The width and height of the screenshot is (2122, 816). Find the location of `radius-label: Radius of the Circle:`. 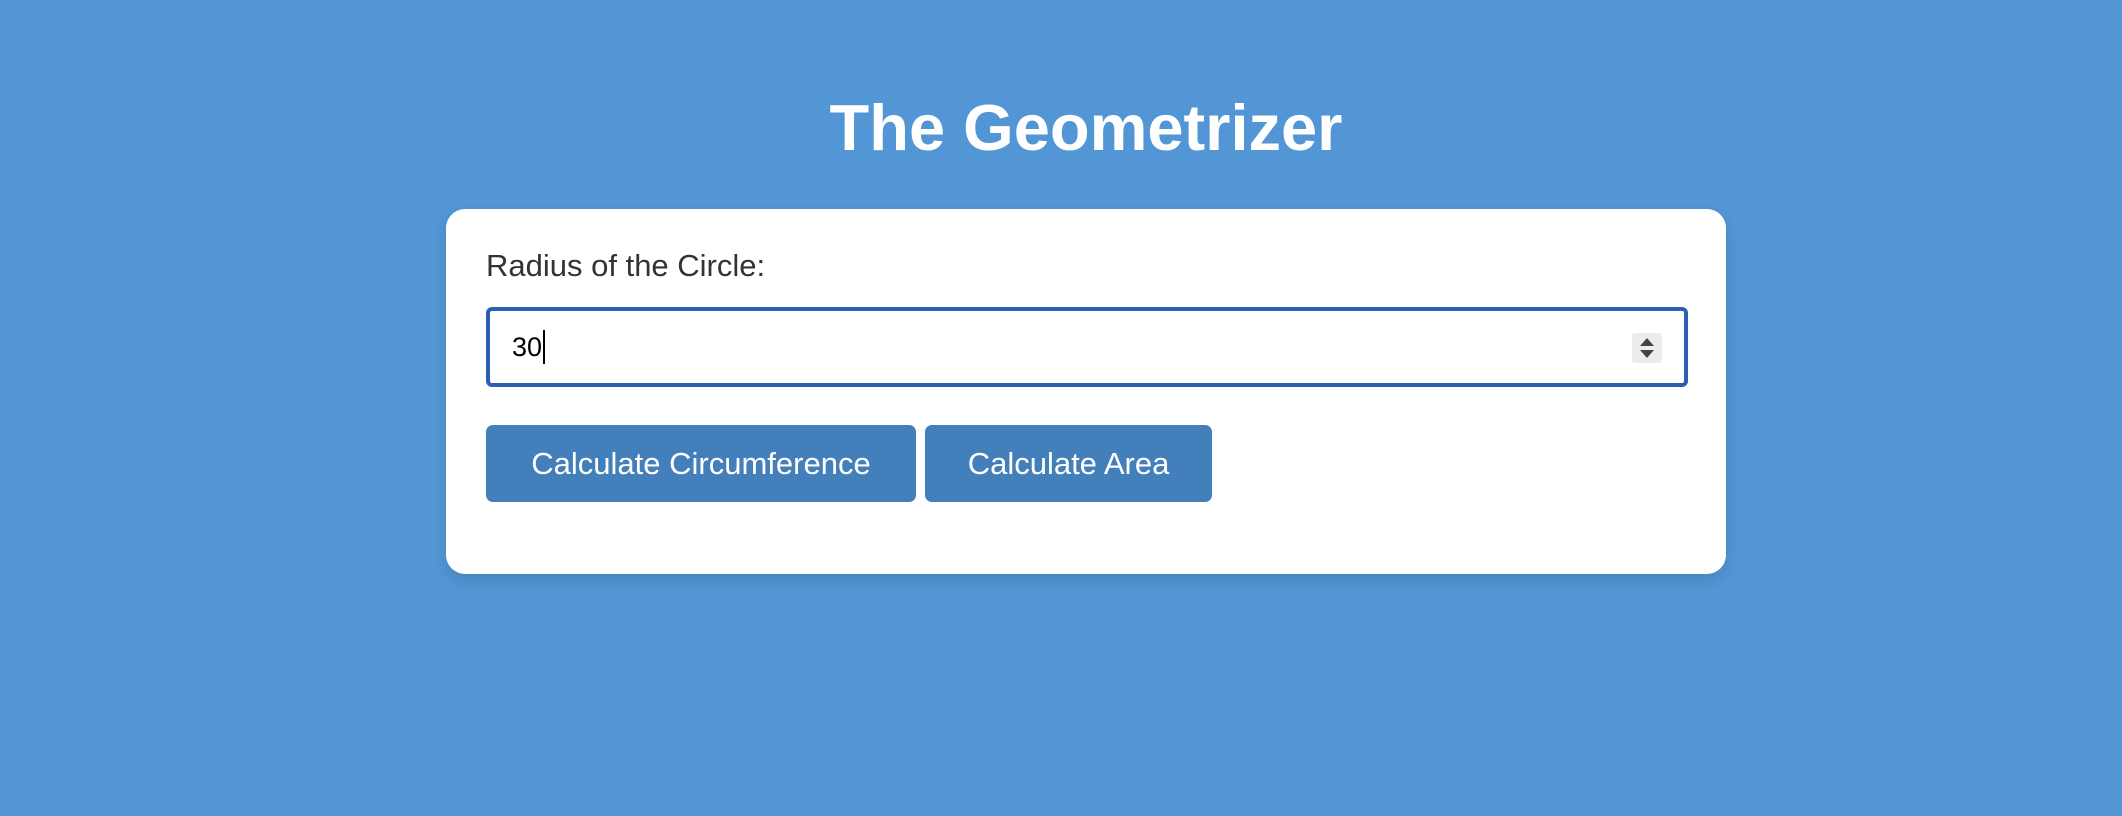

radius-label: Radius of the Circle: is located at coordinates (626, 265).